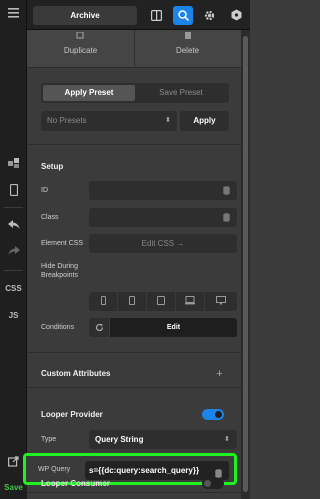  Describe the element at coordinates (13, 288) in the screenshot. I see `css-button: CSS` at that location.